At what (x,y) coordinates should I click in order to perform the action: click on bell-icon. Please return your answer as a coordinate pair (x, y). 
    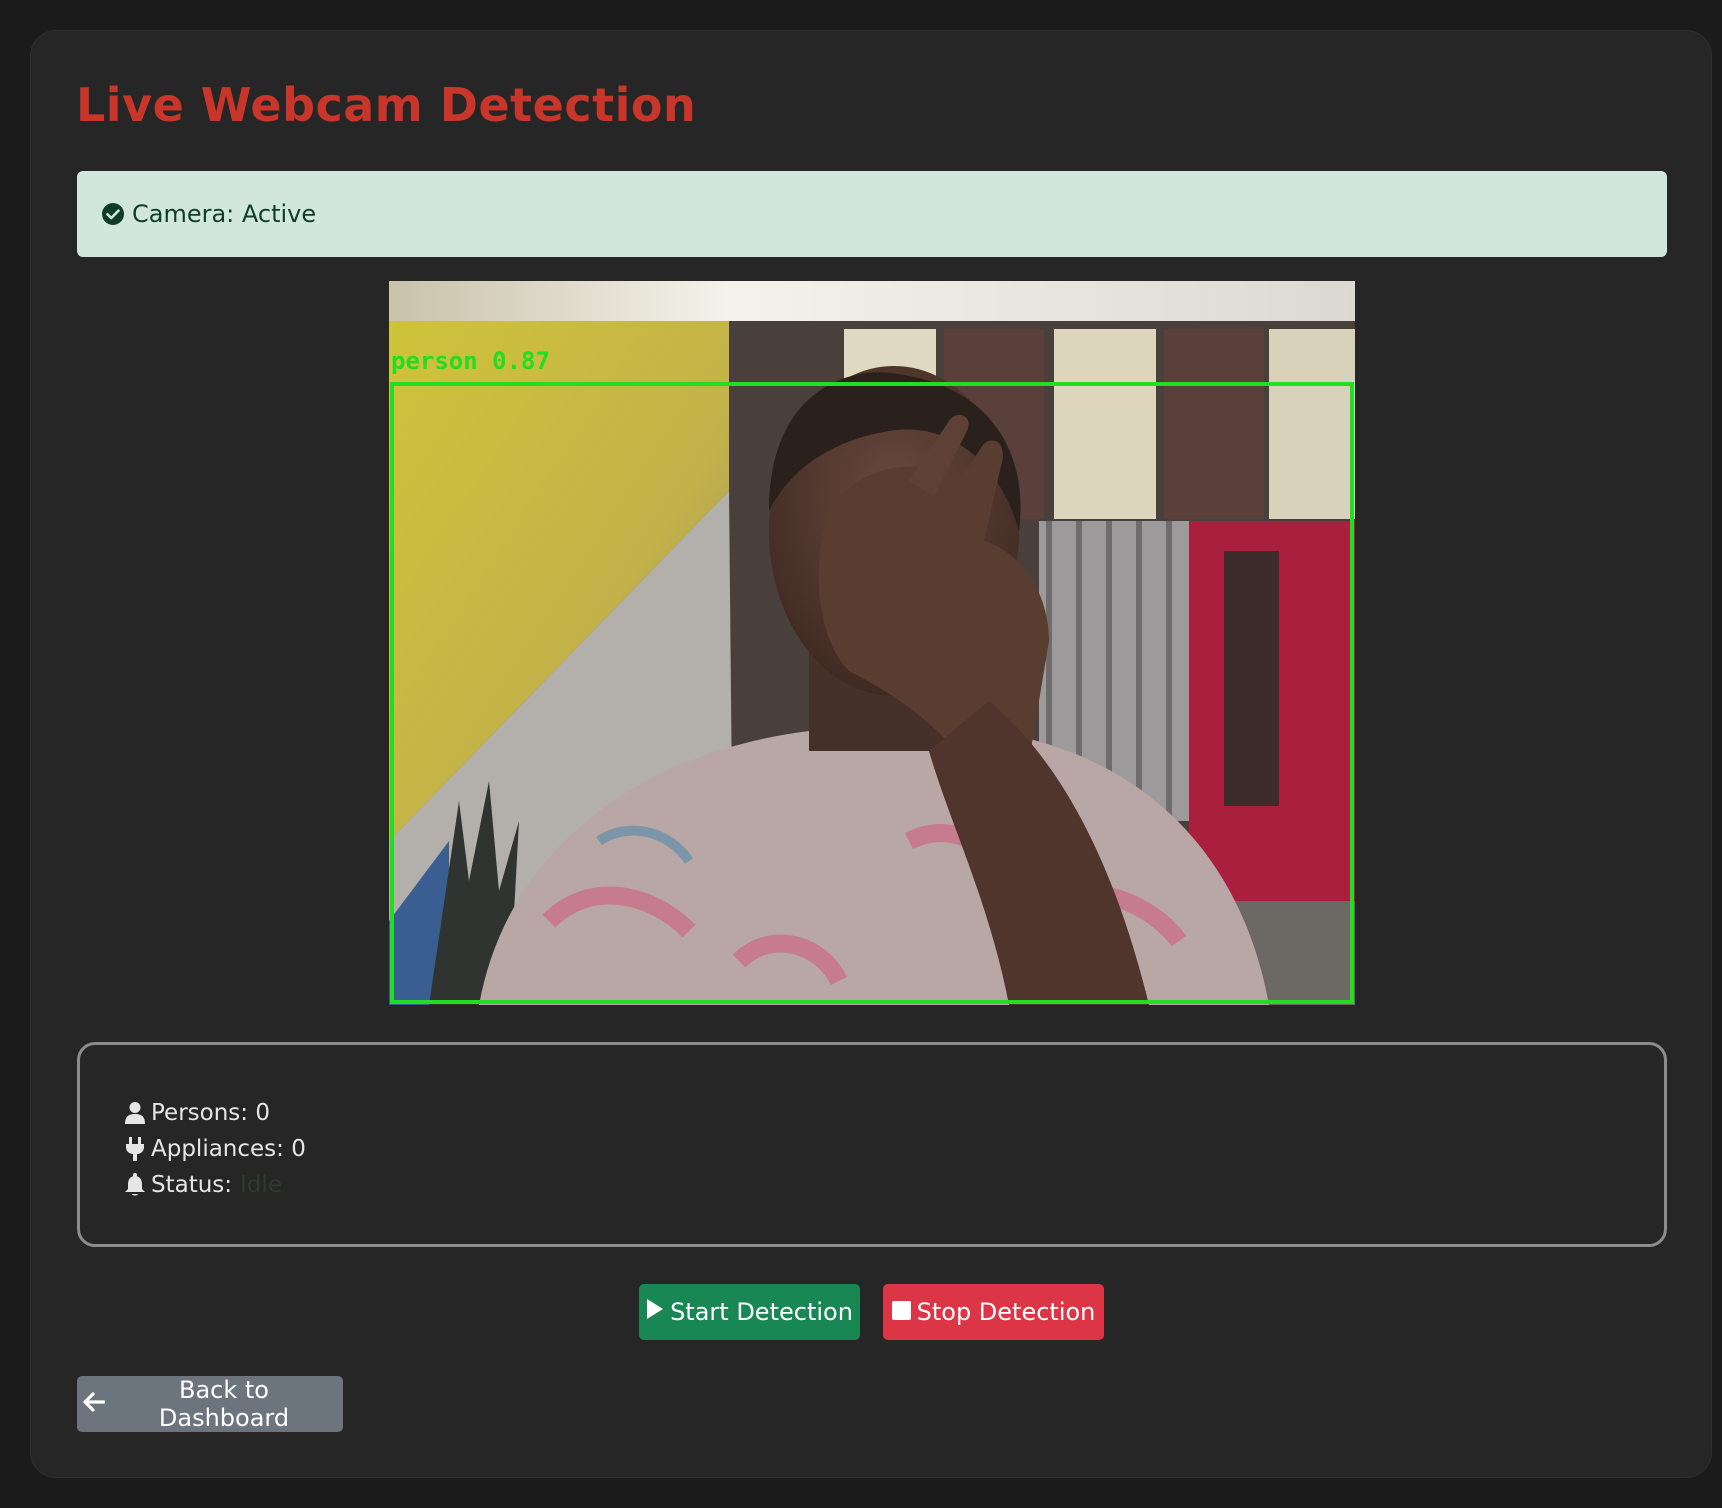
    Looking at the image, I should click on (135, 1185).